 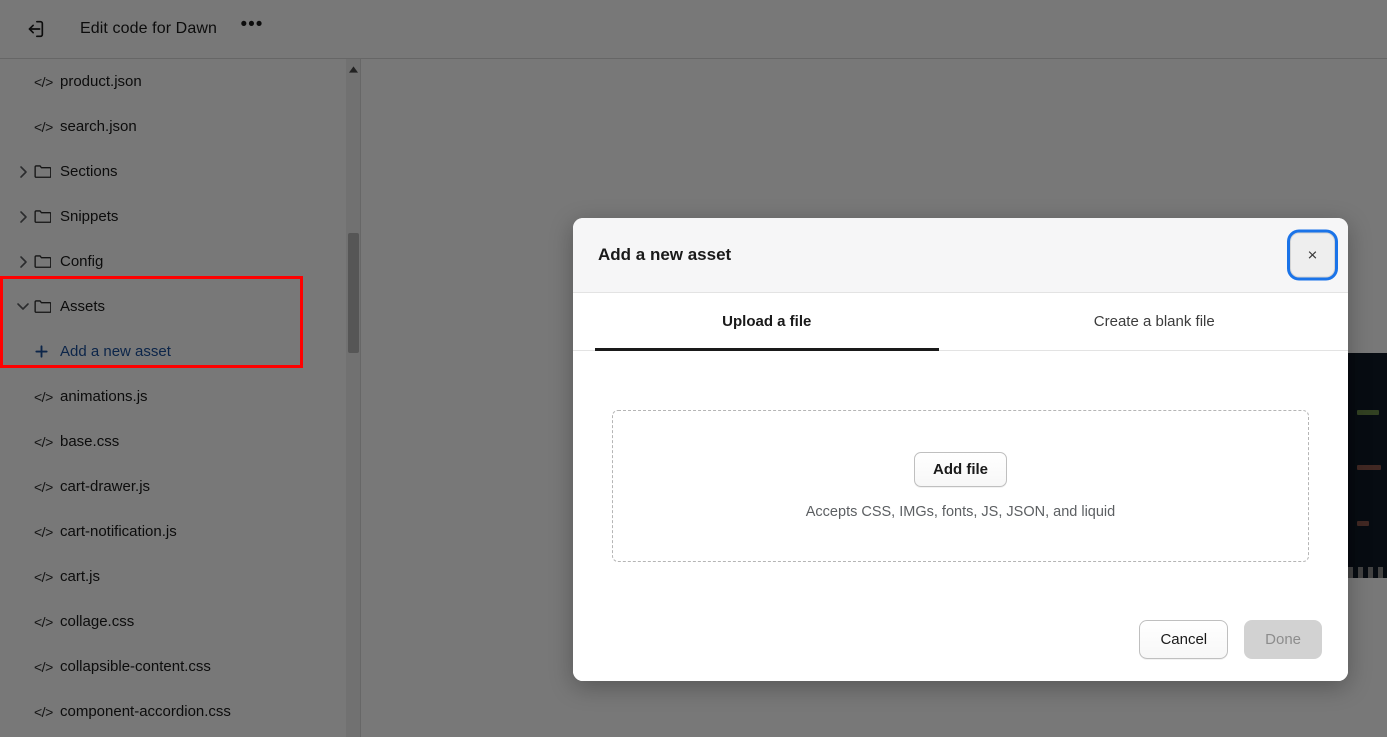 I want to click on dialog-header: Add a new asset ×, so click(x=960, y=255).